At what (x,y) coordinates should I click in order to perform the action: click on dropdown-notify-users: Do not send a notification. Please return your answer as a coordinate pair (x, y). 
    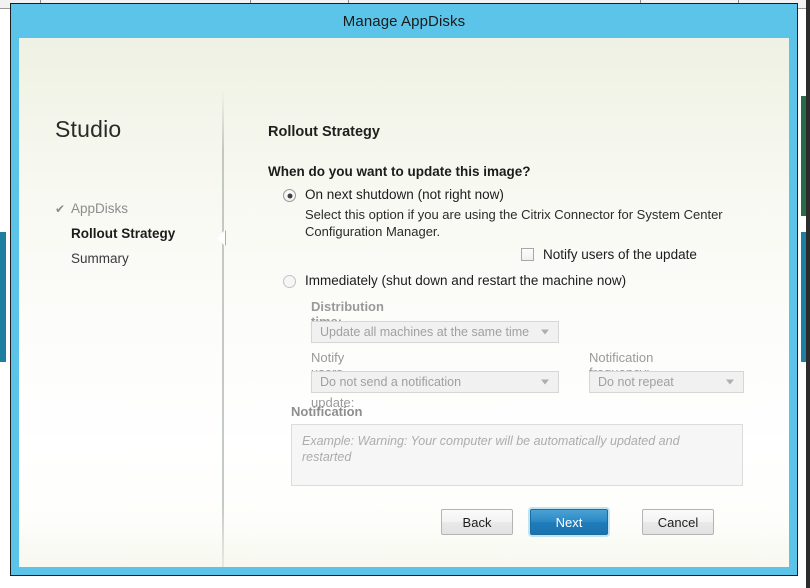
    Looking at the image, I should click on (435, 382).